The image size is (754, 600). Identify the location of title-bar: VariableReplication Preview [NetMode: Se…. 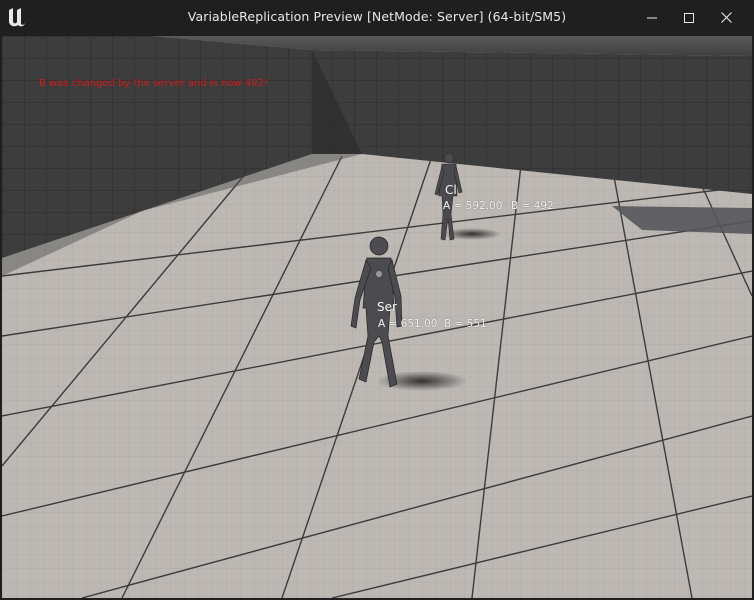
(377, 18).